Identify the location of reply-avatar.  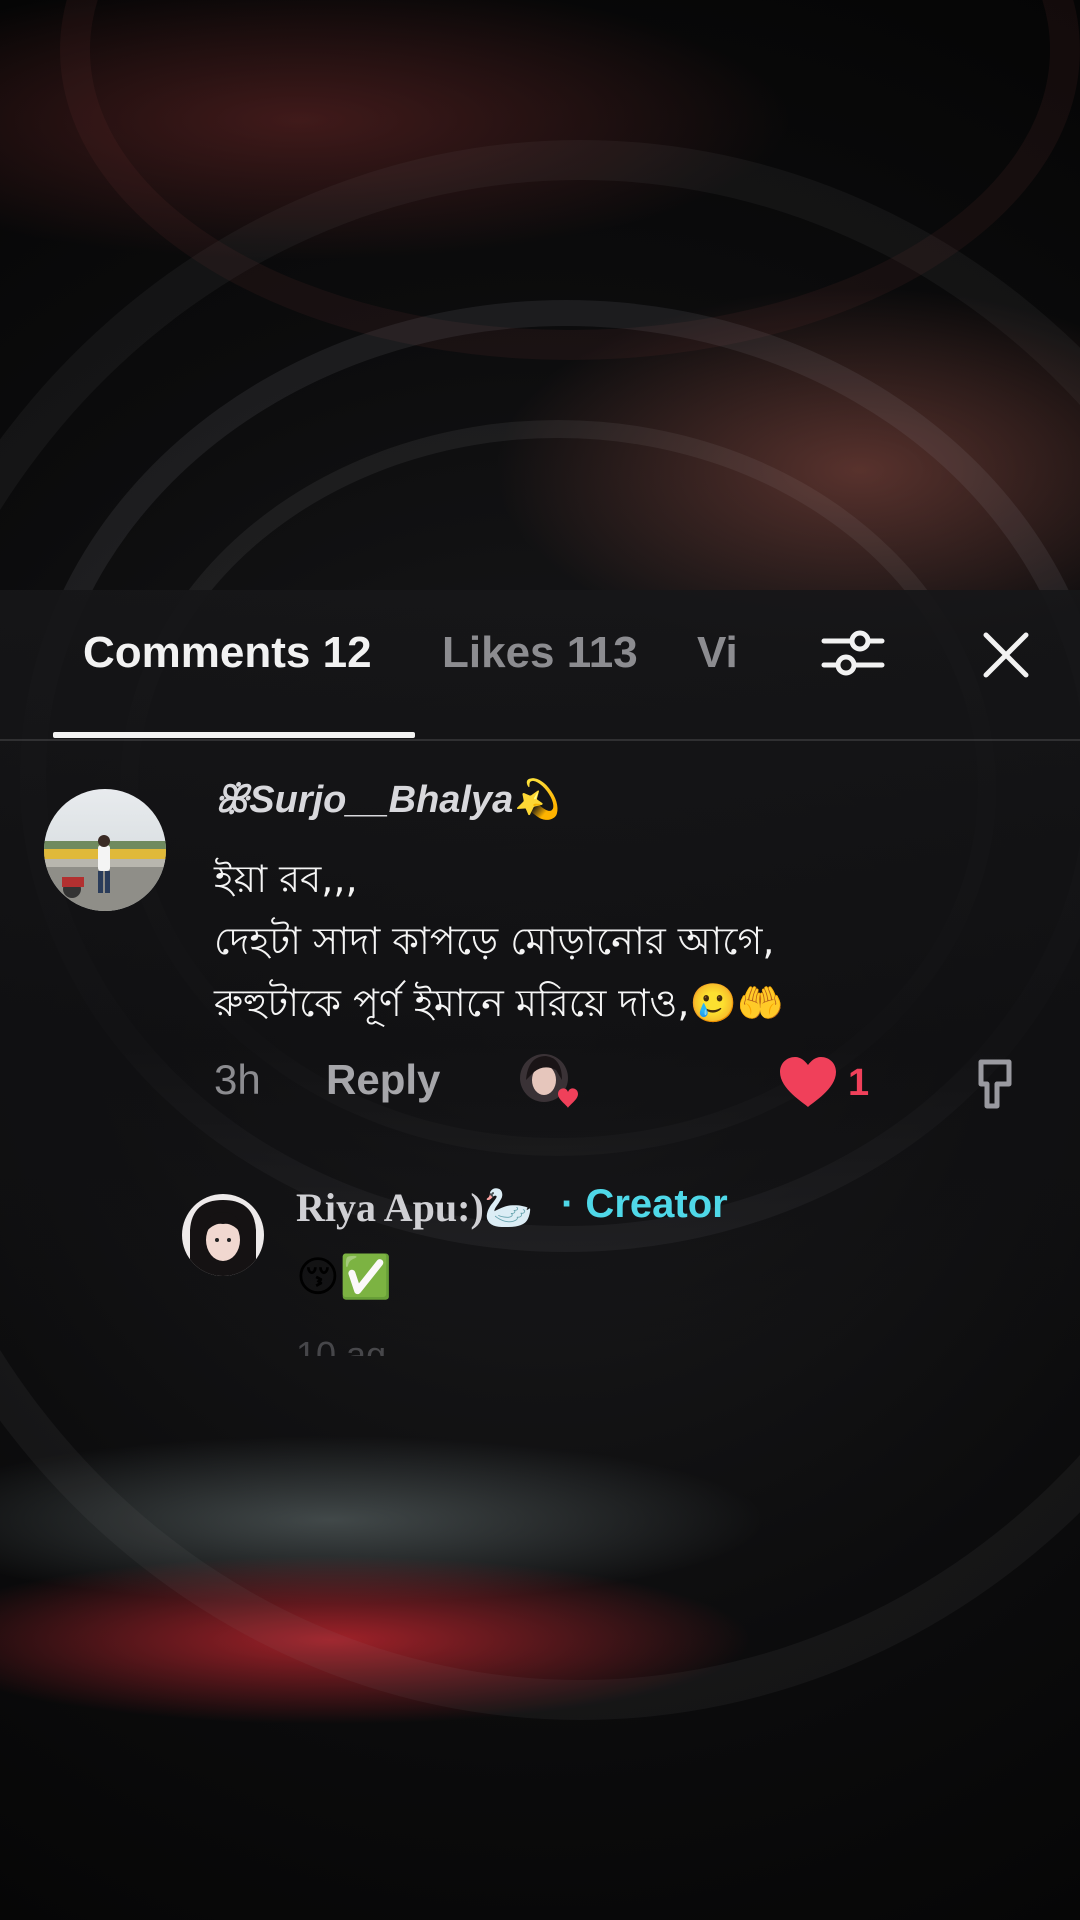
(223, 1235).